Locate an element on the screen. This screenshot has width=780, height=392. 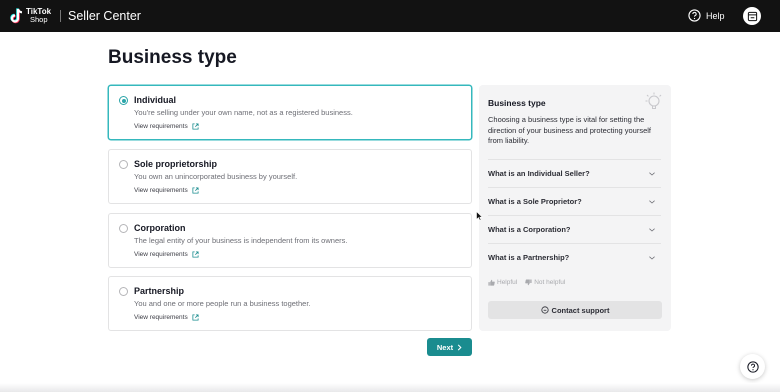
option-title: Corporation is located at coordinates (160, 228).